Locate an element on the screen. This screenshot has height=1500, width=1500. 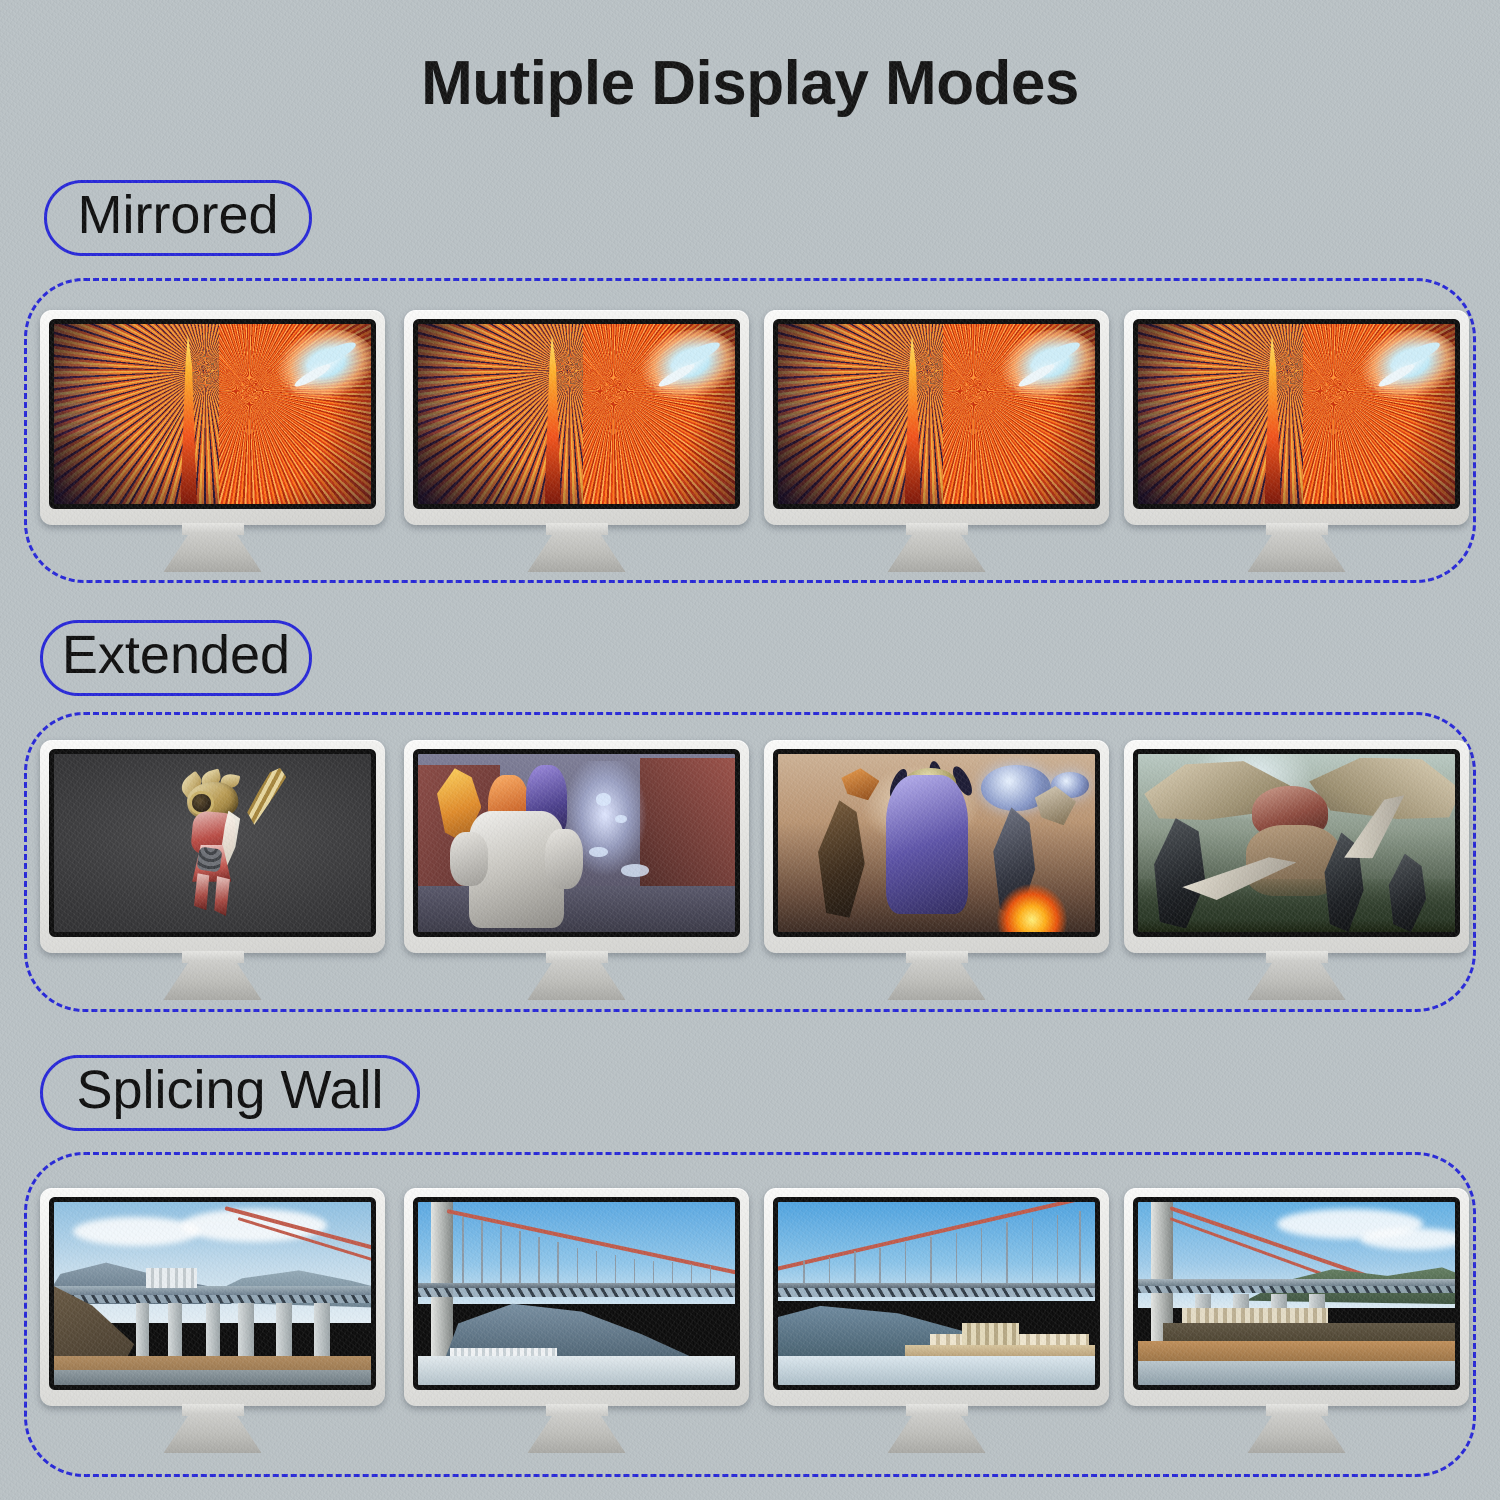
page-title: Mutiple Display Modes is located at coordinates (750, 83).